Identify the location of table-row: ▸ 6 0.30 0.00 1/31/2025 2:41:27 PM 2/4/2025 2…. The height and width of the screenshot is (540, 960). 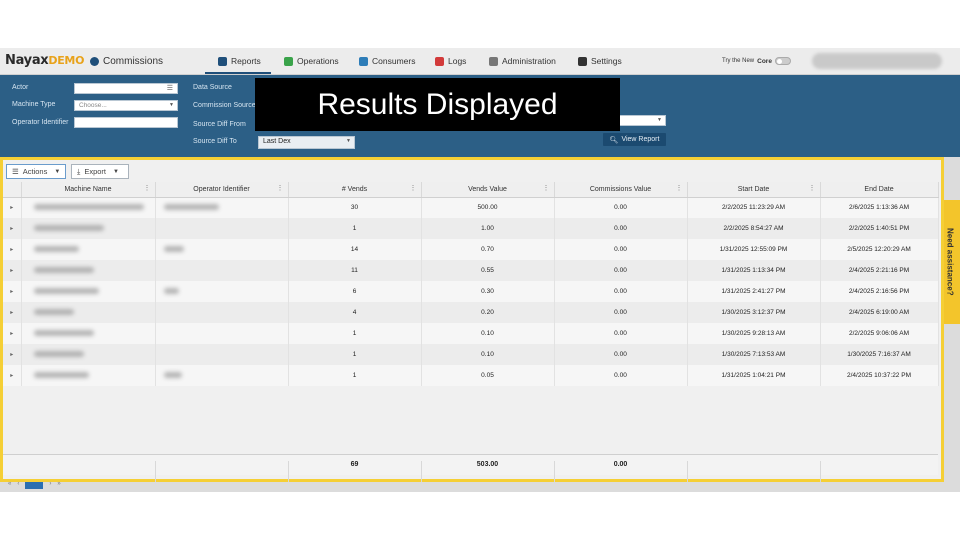
(471, 291).